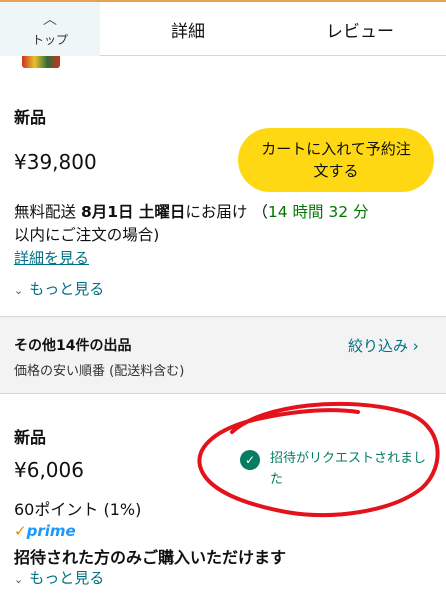 The image size is (446, 600). What do you see at coordinates (55, 162) in the screenshot?
I see `offer-price: ¥39,800` at bounding box center [55, 162].